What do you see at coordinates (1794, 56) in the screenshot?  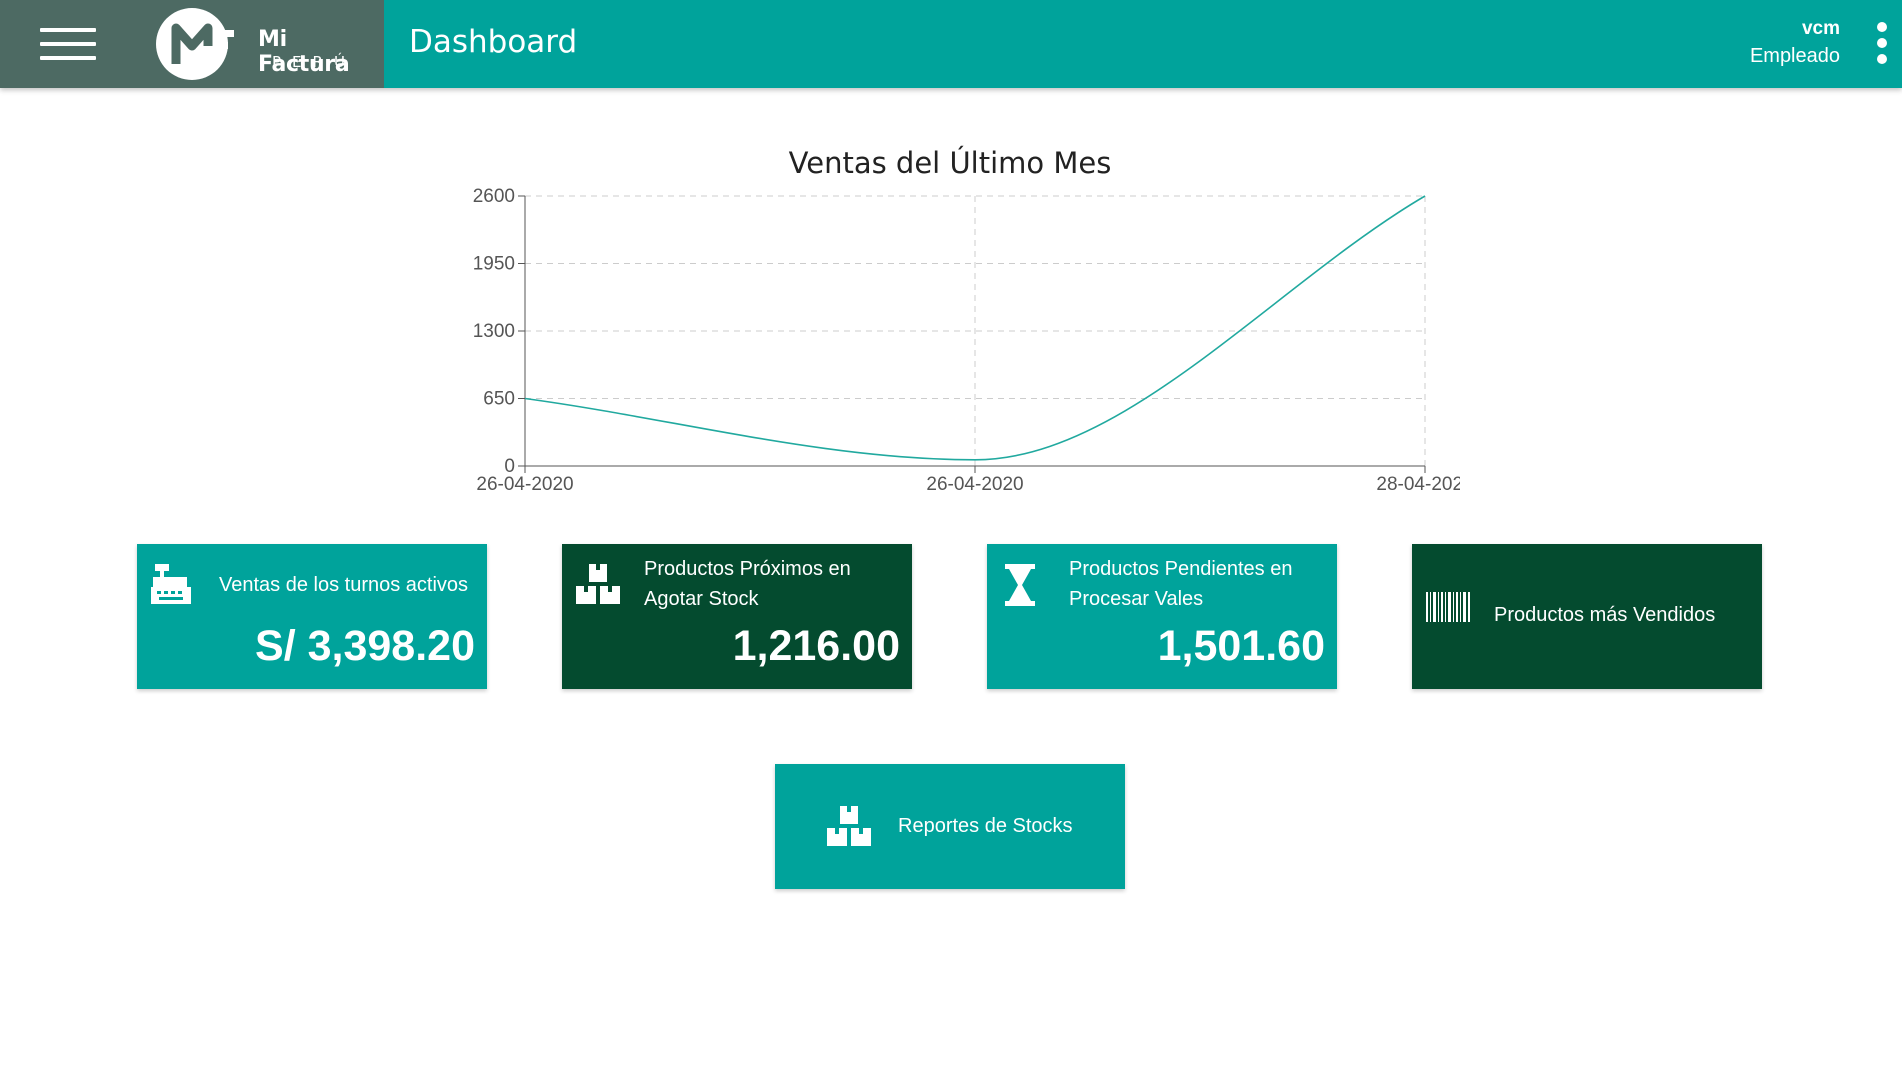 I see `user-role: Empleado` at bounding box center [1794, 56].